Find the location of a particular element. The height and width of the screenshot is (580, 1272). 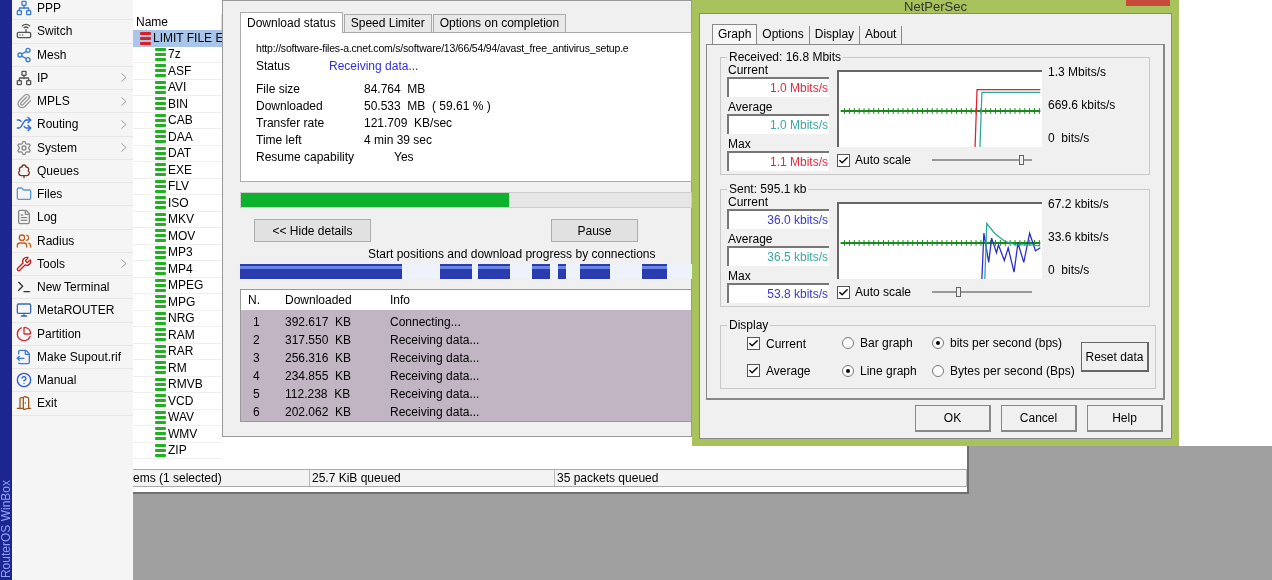

tree-row: AVI is located at coordinates (177, 87).